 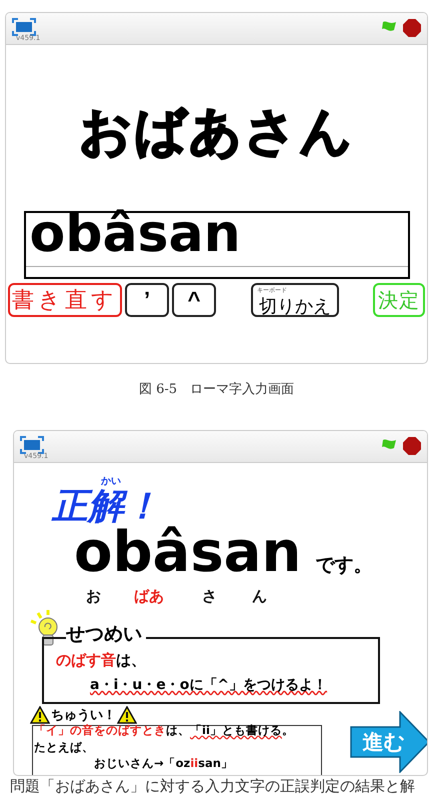 I want to click on reading-text: さ, so click(x=210, y=596).